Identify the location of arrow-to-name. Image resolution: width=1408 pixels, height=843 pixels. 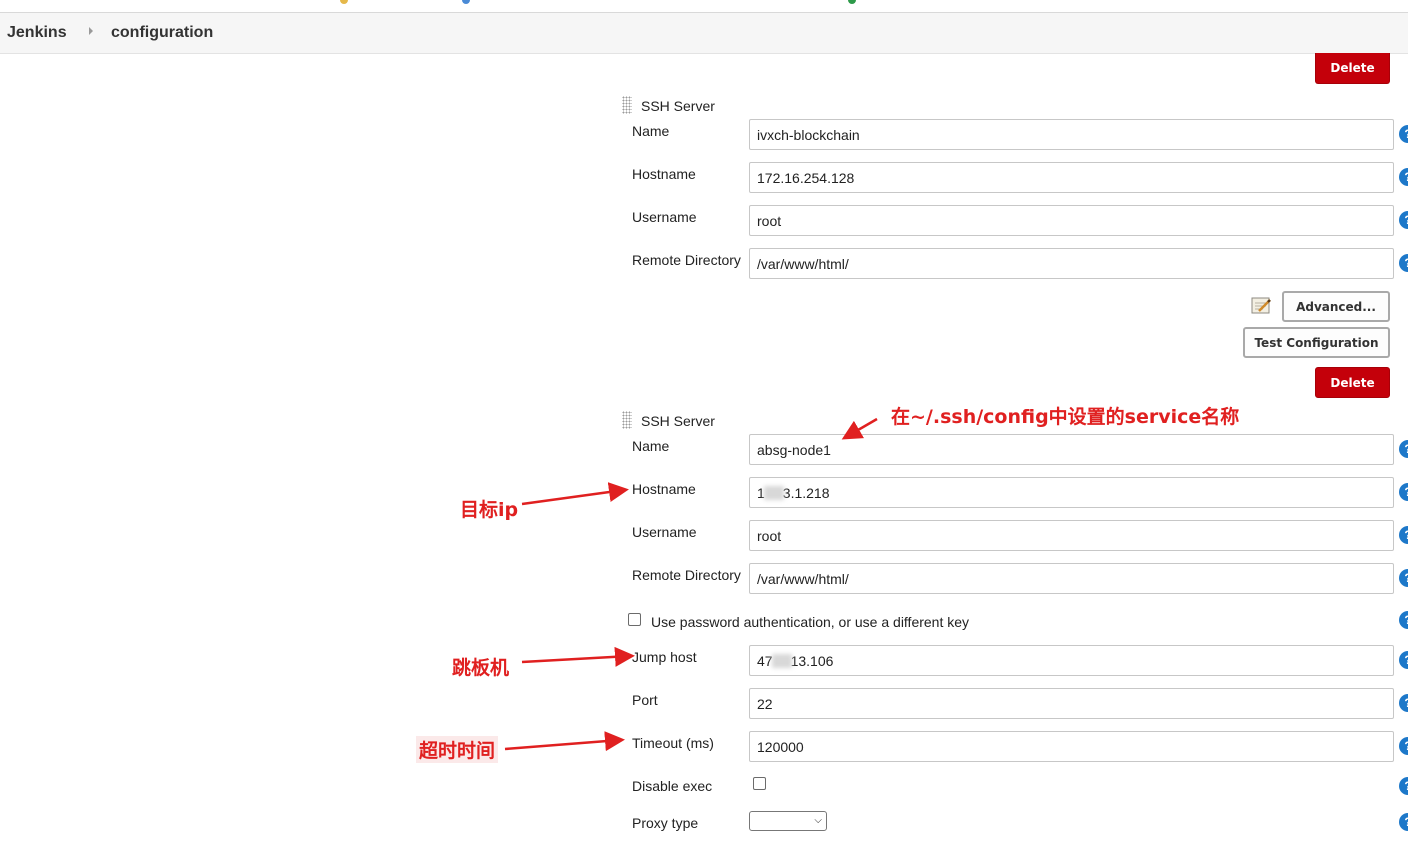
(859, 428).